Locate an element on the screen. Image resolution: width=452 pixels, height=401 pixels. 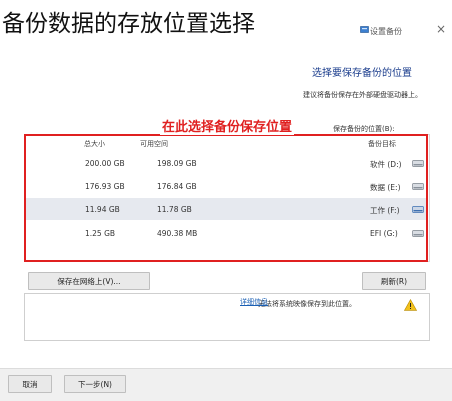
overlay-title: 备份数据的存放位置选择 is located at coordinates (128, 24).